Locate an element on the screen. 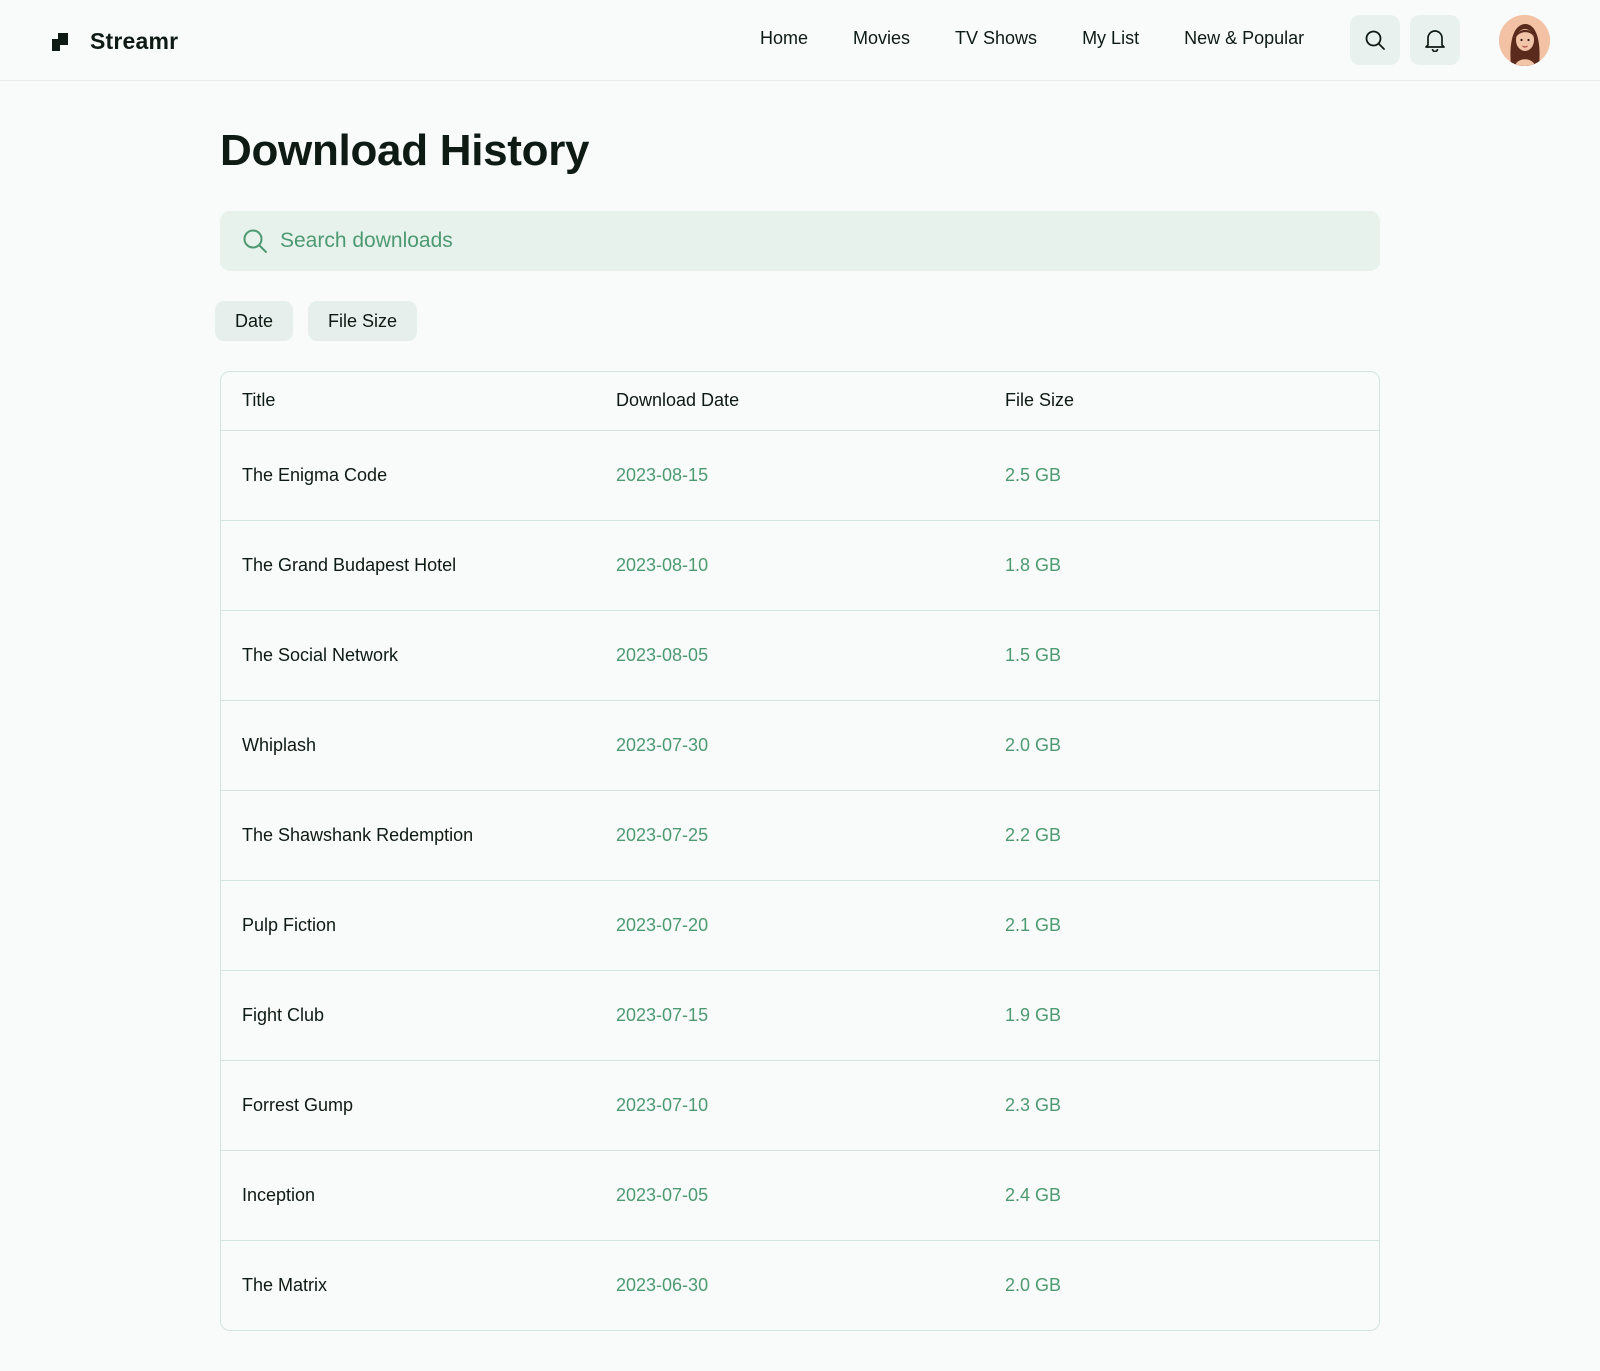 The height and width of the screenshot is (1371, 1600). user-avatar is located at coordinates (1524, 40).